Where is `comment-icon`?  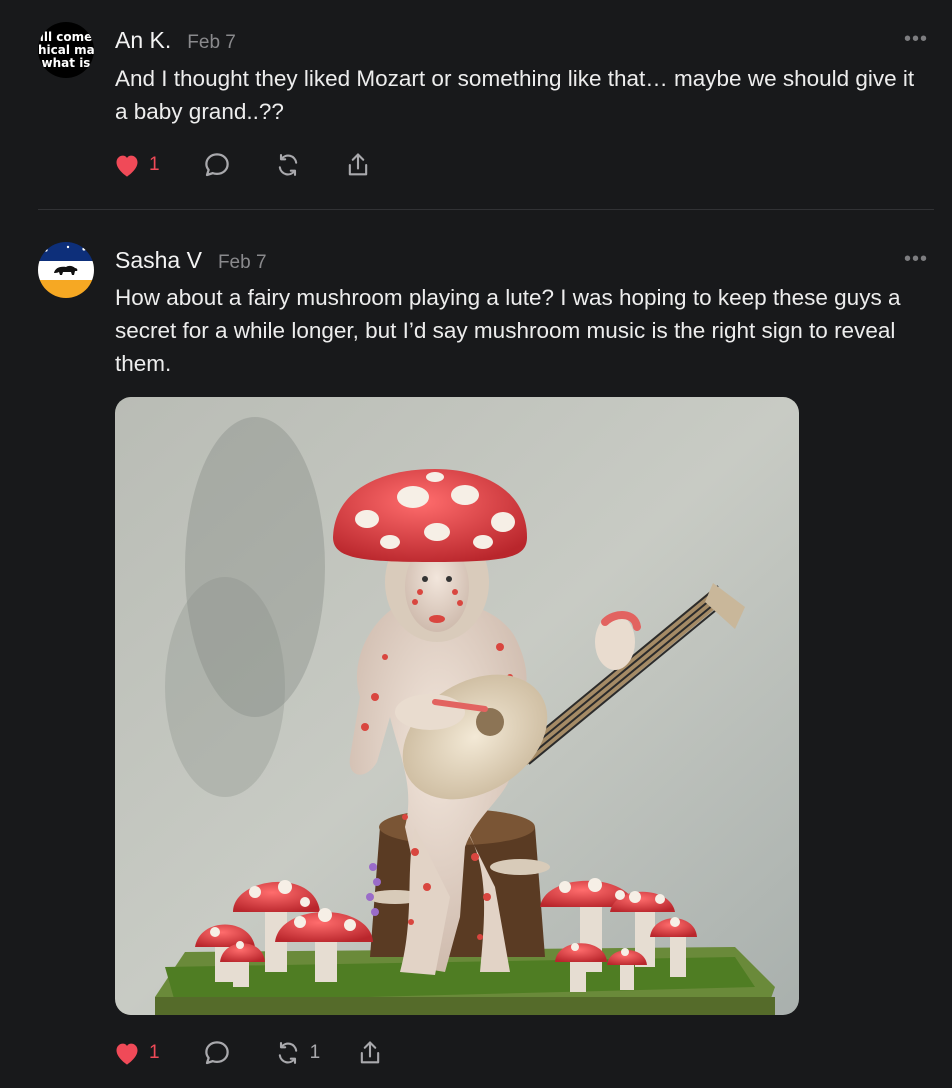 comment-icon is located at coordinates (216, 1053).